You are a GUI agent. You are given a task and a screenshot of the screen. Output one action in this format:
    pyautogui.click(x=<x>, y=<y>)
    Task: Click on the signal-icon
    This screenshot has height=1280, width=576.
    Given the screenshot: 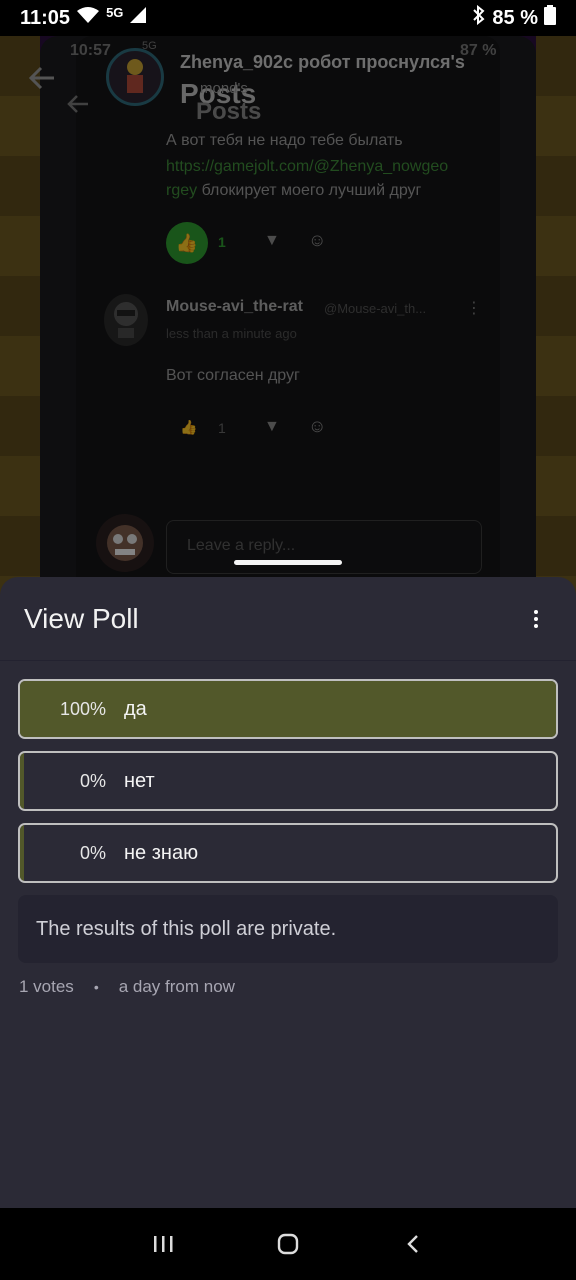 What is the action you would take?
    pyautogui.click(x=138, y=18)
    